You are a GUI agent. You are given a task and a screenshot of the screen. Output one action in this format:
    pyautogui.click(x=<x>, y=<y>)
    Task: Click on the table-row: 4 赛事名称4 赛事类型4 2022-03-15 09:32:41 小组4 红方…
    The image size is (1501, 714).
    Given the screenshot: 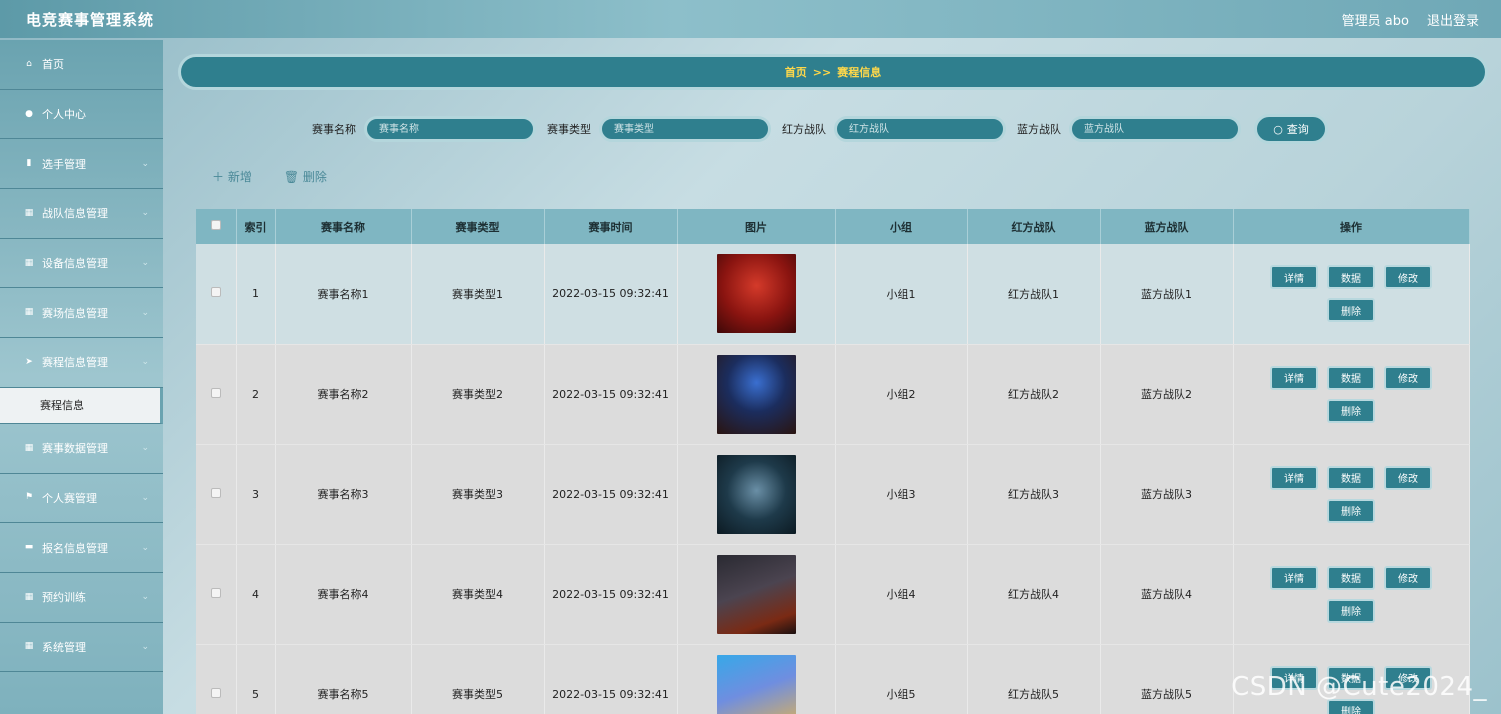 What is the action you would take?
    pyautogui.click(x=833, y=594)
    